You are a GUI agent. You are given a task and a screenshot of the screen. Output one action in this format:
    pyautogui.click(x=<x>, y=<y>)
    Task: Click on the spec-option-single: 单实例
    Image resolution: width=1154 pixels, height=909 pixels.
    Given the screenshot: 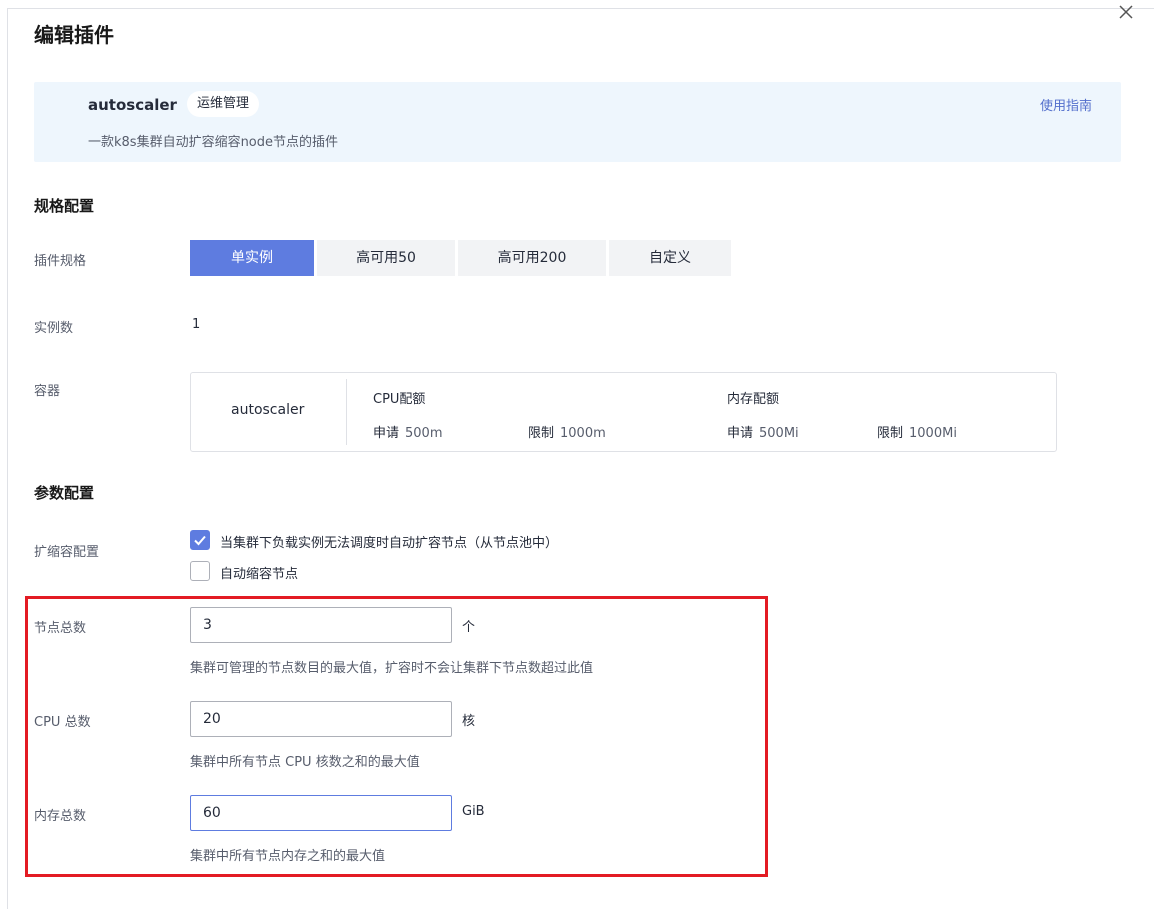 What is the action you would take?
    pyautogui.click(x=252, y=258)
    